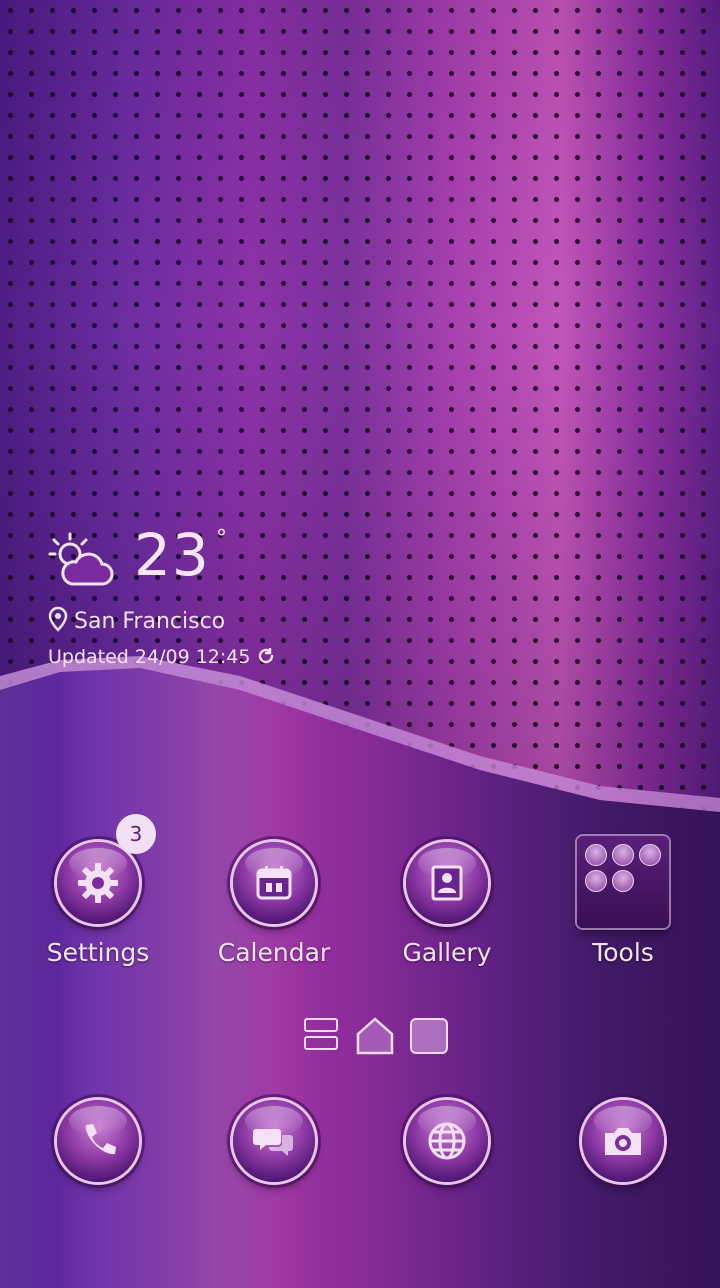 The width and height of the screenshot is (720, 1288). I want to click on degree-symbol: °, so click(221, 538).